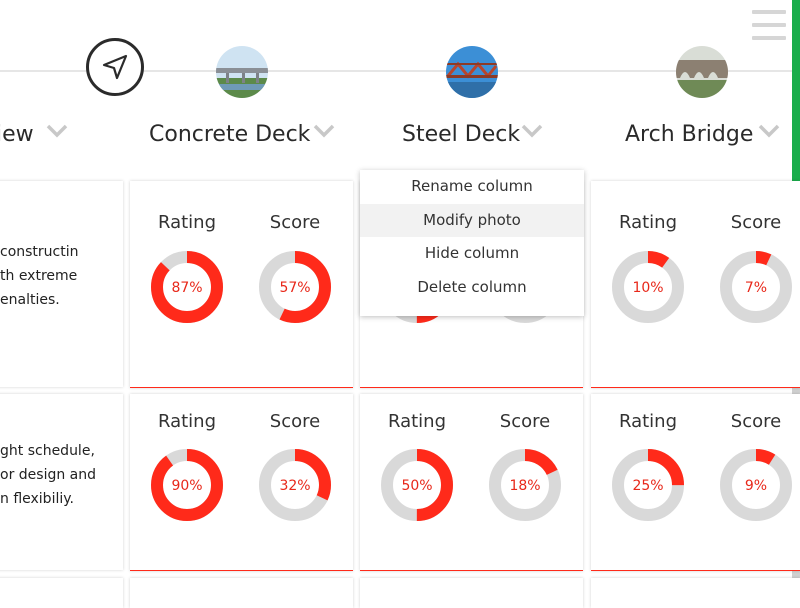 Image resolution: width=800 pixels, height=608 pixels. Describe the element at coordinates (689, 134) in the screenshot. I see `column-title-arch-bridge: Arch Bridge` at that location.